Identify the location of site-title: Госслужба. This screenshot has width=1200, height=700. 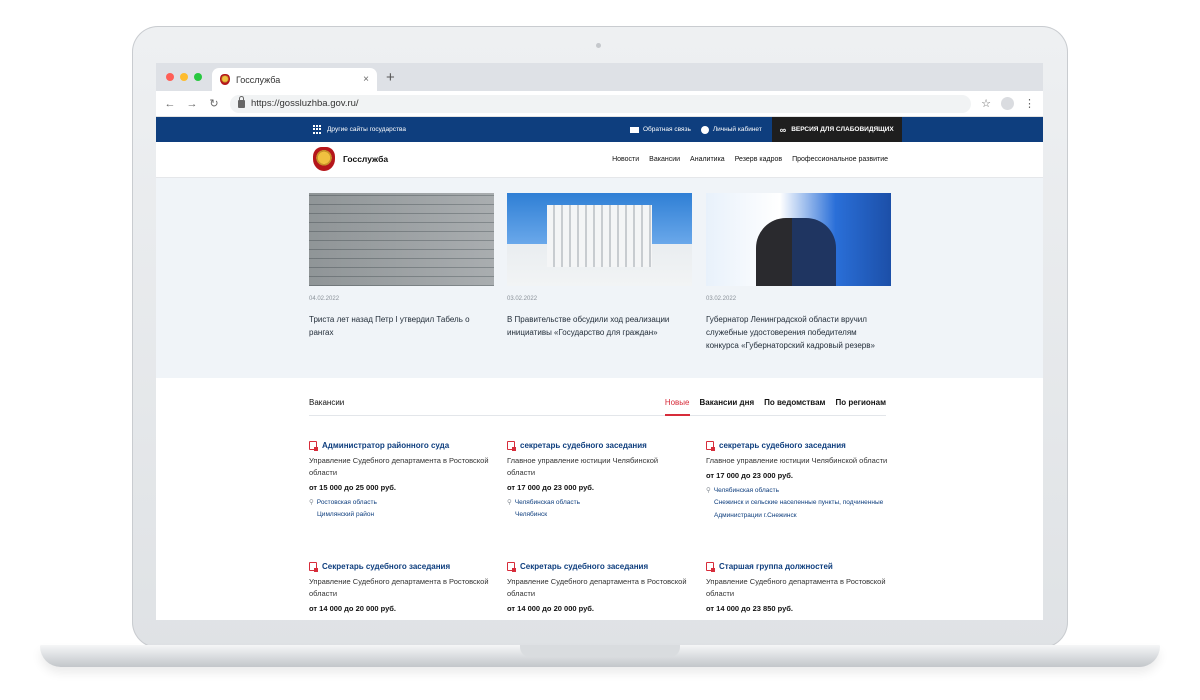
(366, 159).